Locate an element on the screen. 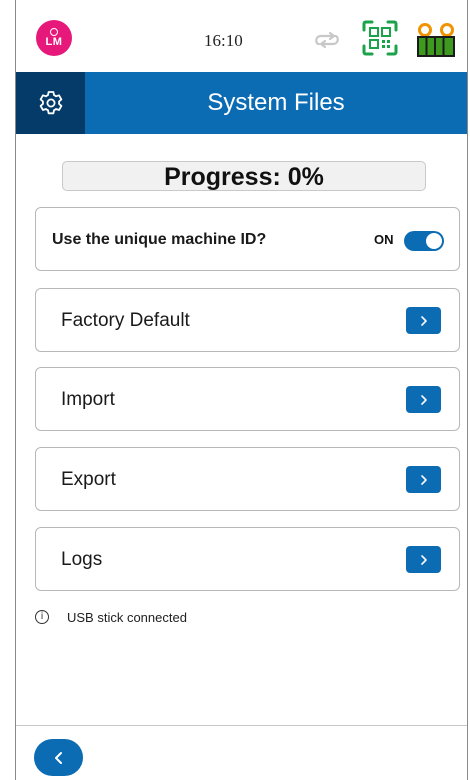 Image resolution: width=470 pixels, height=780 pixels. info-icon: i is located at coordinates (42, 617).